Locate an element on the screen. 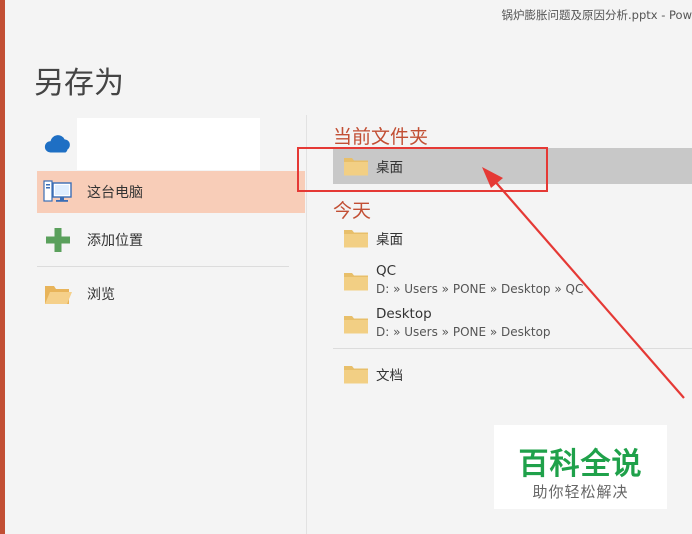 The image size is (692, 534). watermark-logo: 百科全说 助你轻松解决 is located at coordinates (580, 467).